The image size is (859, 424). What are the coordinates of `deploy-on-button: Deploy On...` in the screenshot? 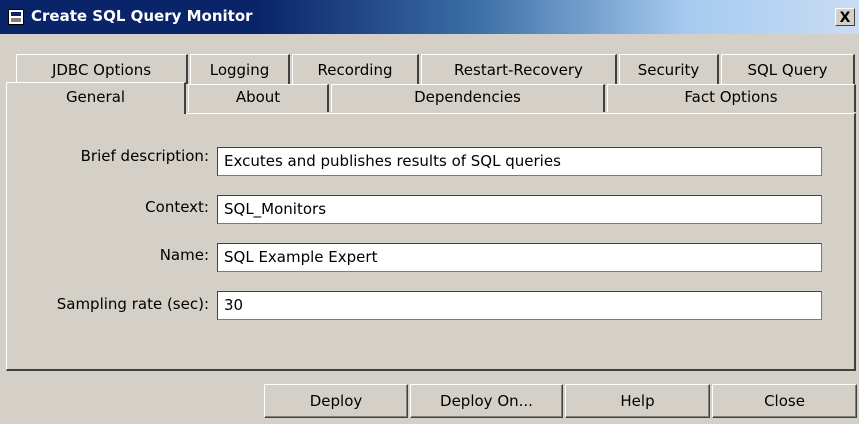 It's located at (486, 401).